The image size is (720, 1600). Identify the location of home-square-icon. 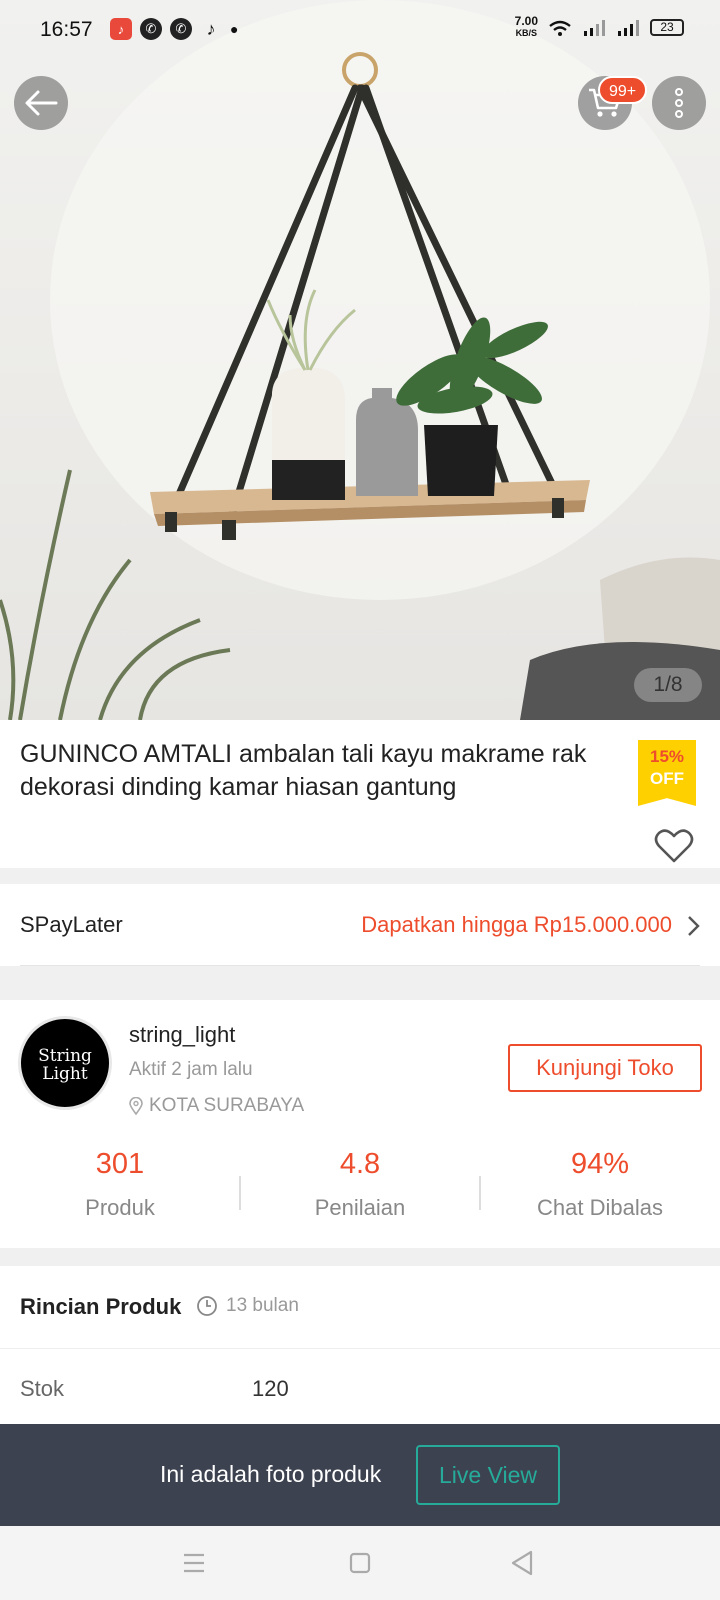
(360, 1563).